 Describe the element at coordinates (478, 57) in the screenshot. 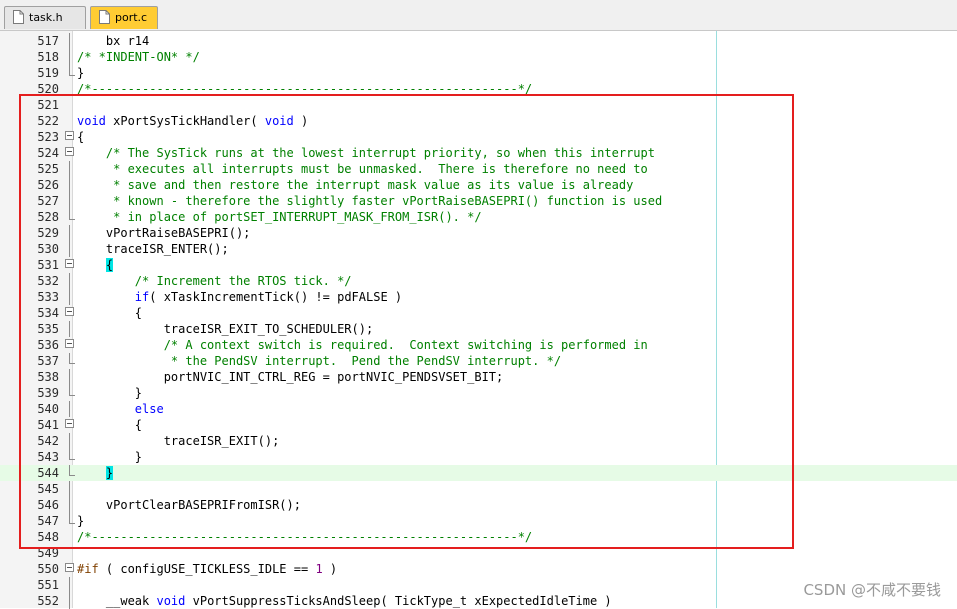

I see `code-line: 518 /* *INDENT-ON* */` at that location.